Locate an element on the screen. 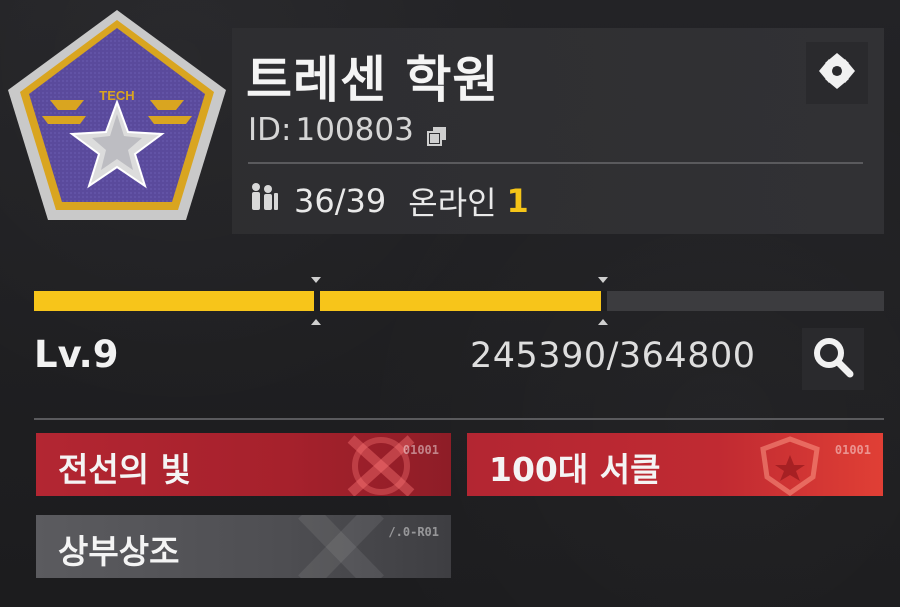 This screenshot has width=900, height=607. search-icon is located at coordinates (833, 359).